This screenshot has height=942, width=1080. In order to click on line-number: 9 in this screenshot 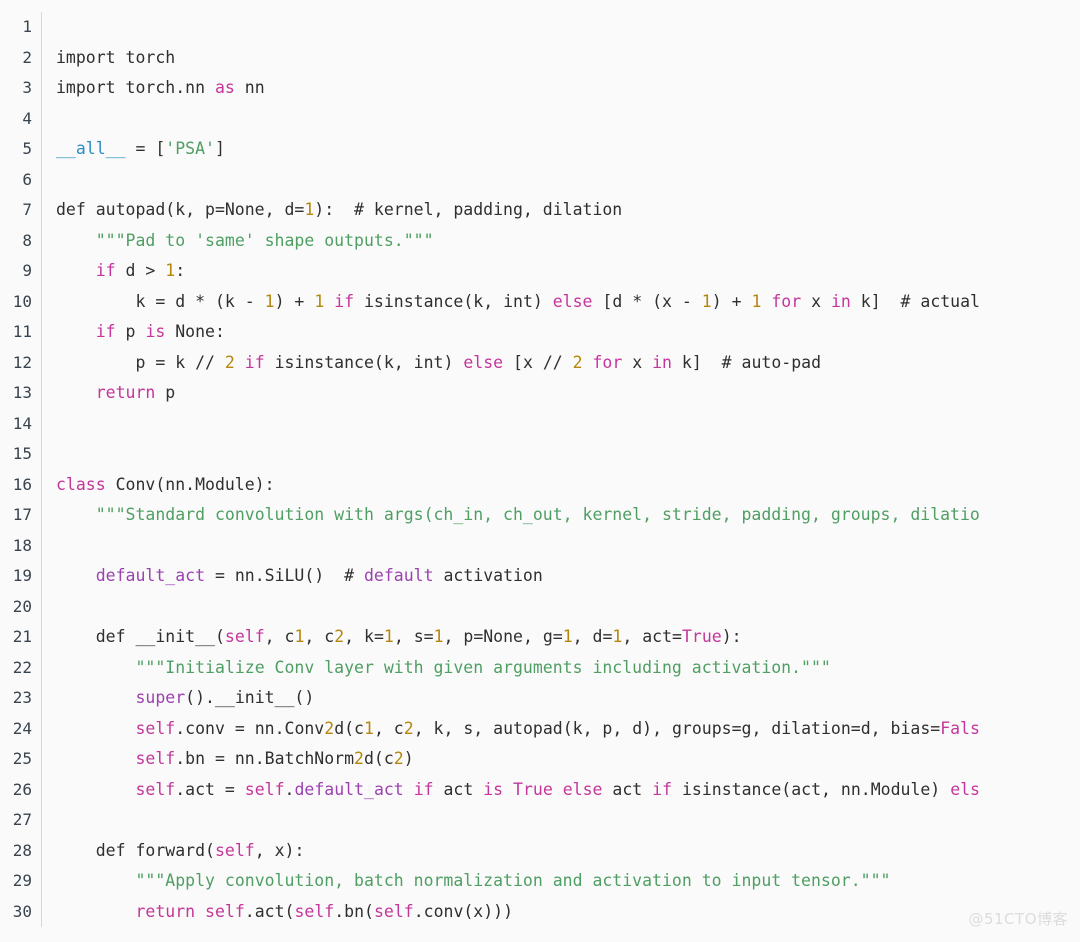, I will do `click(27, 270)`.